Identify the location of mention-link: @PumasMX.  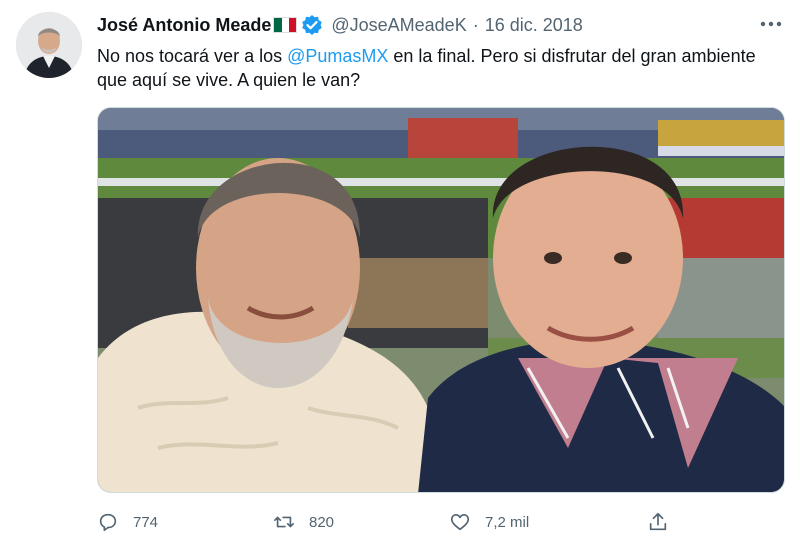
(337, 56).